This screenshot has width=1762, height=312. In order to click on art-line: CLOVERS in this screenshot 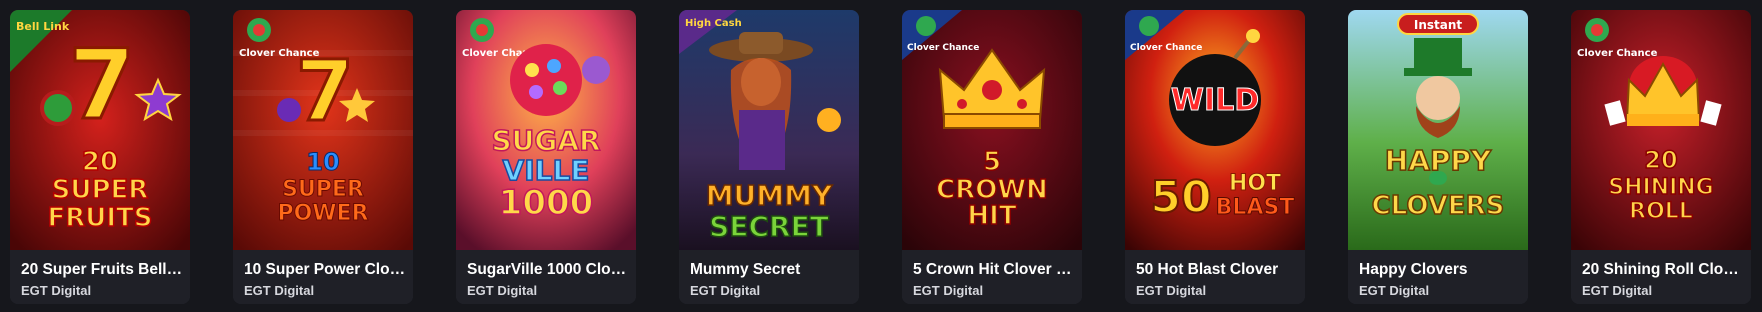, I will do `click(1438, 206)`.